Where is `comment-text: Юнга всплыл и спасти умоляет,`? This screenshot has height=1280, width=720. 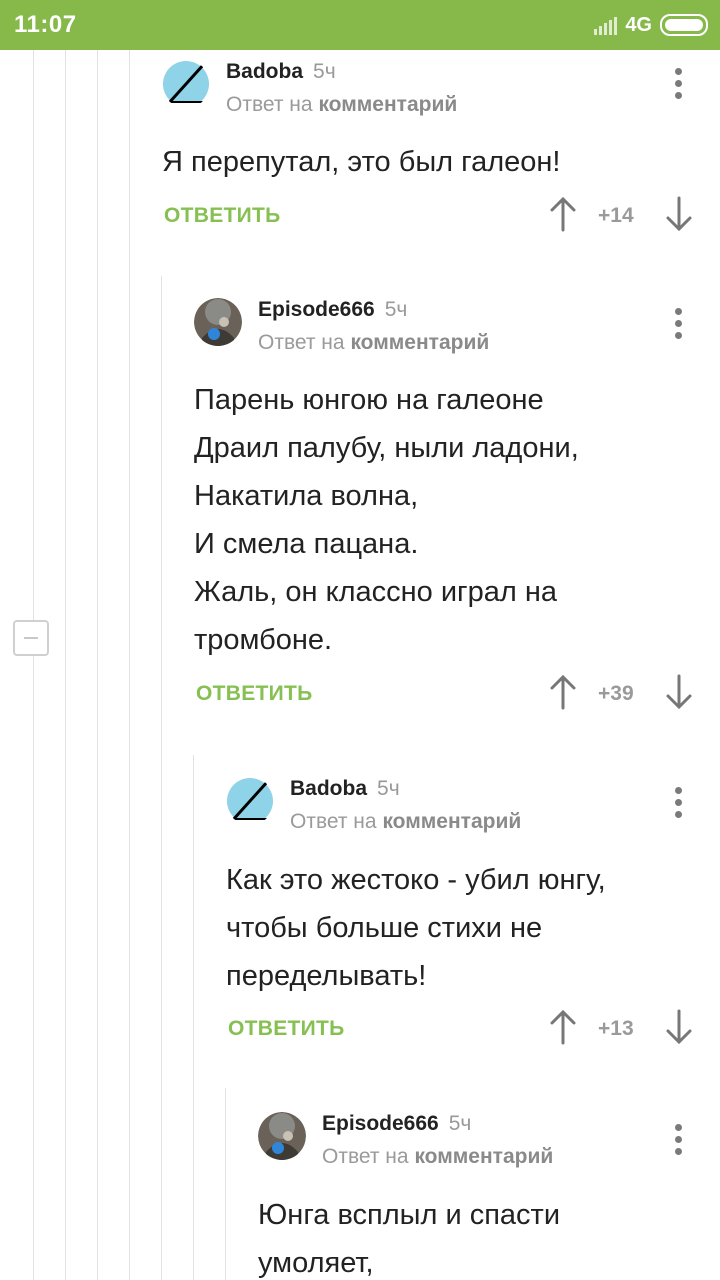 comment-text: Юнга всплыл и спасти умоляет, is located at coordinates (409, 1239).